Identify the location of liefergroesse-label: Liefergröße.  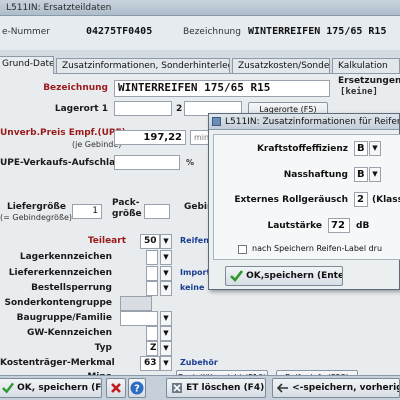
(36, 207).